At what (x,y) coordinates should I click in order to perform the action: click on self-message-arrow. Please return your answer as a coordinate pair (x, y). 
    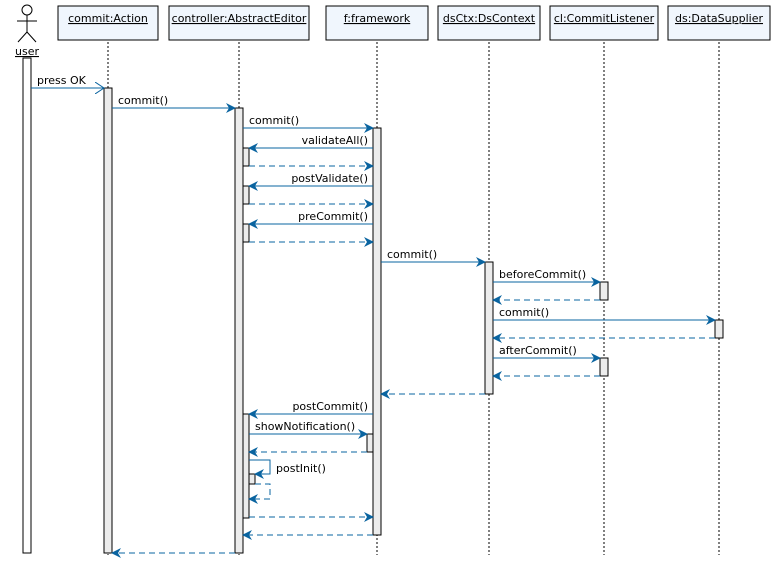
    Looking at the image, I should click on (260, 469).